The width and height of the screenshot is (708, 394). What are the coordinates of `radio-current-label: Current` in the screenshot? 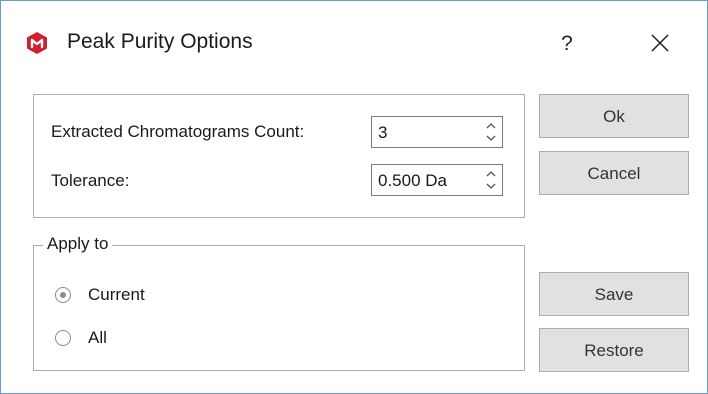 It's located at (116, 294).